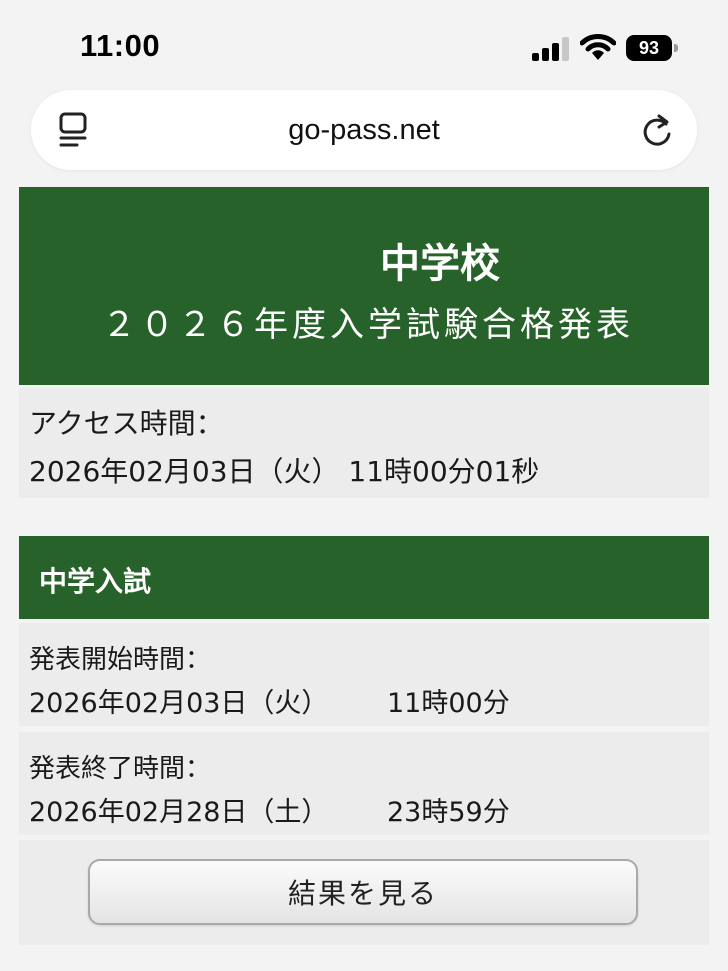  What do you see at coordinates (550, 49) in the screenshot?
I see `signal-icon` at bounding box center [550, 49].